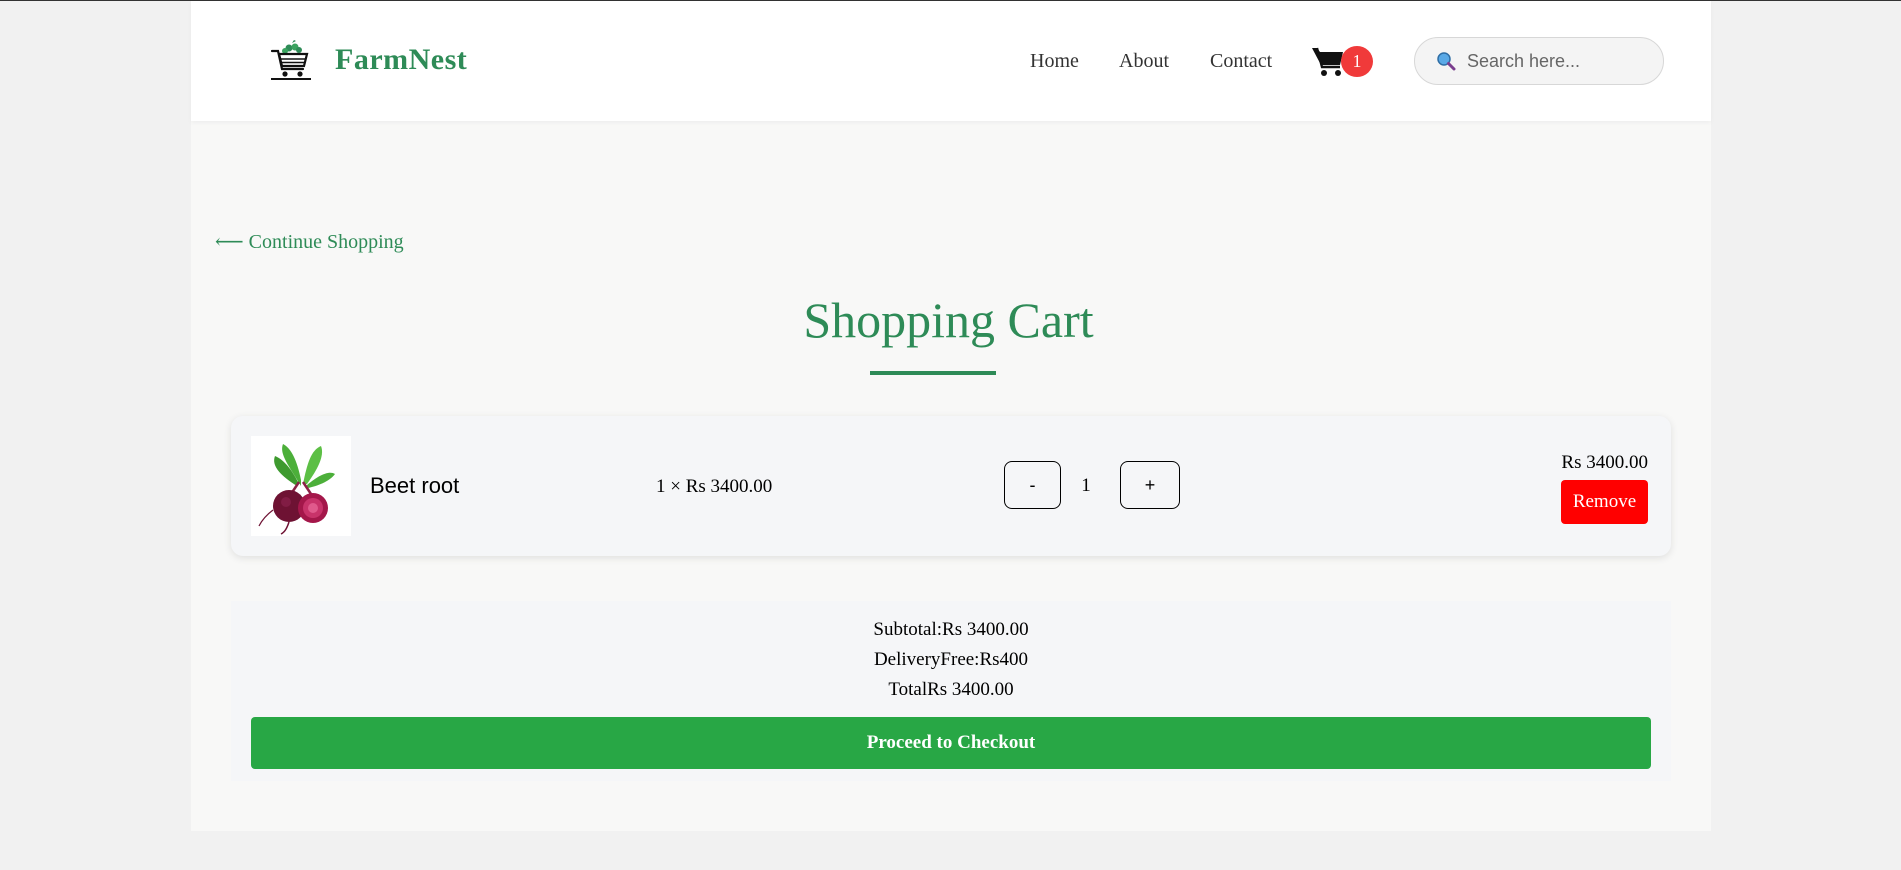 Image resolution: width=1901 pixels, height=870 pixels. Describe the element at coordinates (951, 659) in the screenshot. I see `delivery-line: DeliveryFree:Rs400` at that location.